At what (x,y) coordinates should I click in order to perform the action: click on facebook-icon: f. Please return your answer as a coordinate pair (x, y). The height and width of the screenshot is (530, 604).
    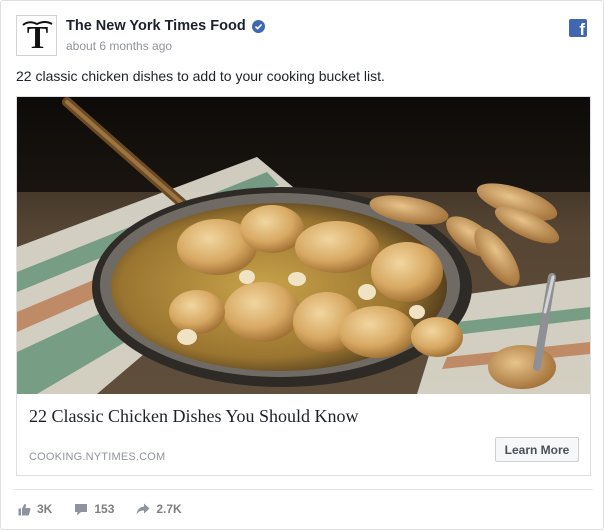
    Looking at the image, I should click on (578, 28).